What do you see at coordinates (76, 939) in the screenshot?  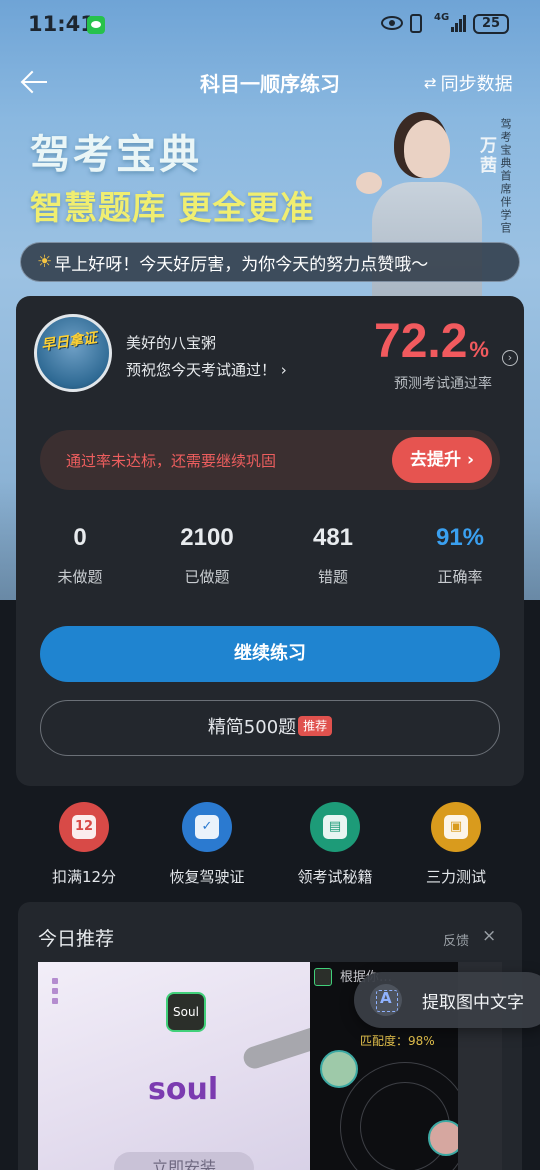 I see `recommend-title: 今日推荐` at bounding box center [76, 939].